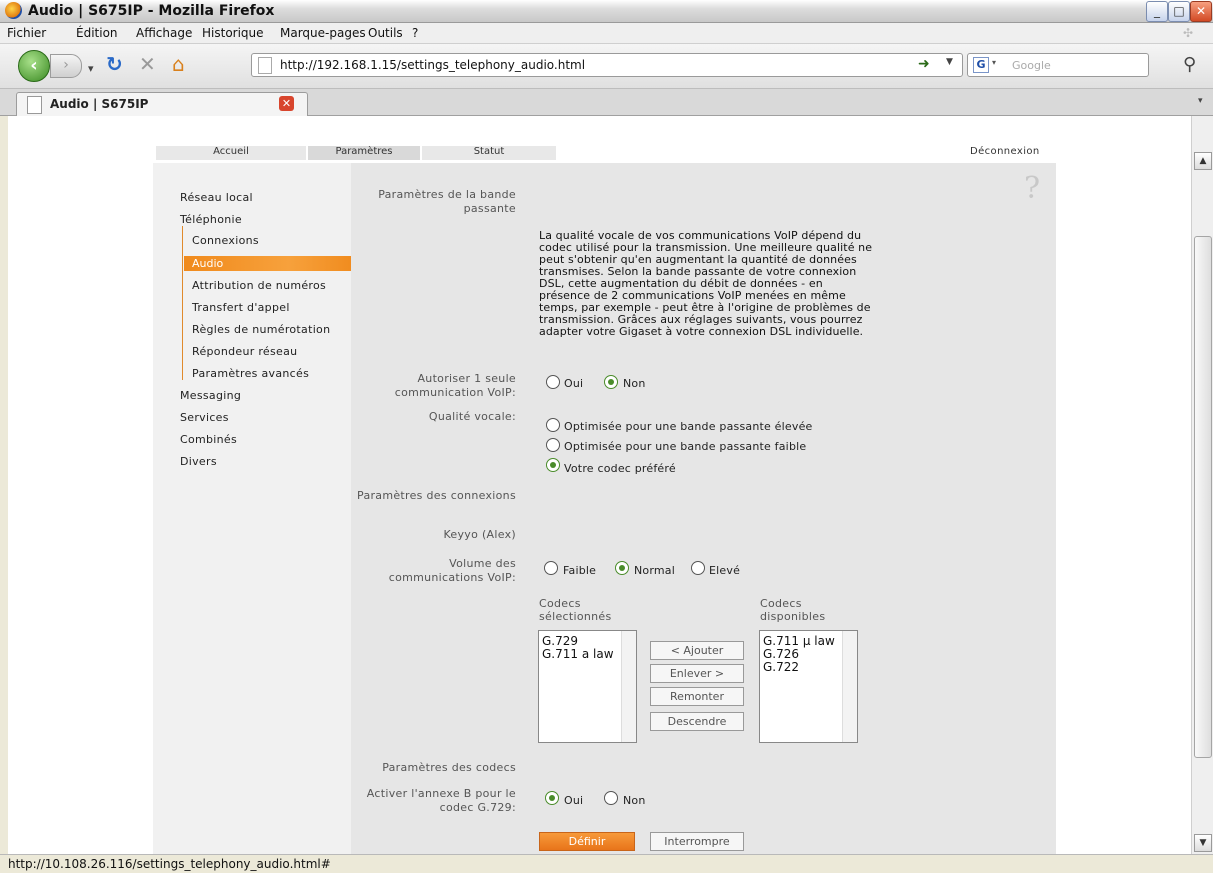  What do you see at coordinates (553, 445) in the screenshot?
I see `quality-low-radio` at bounding box center [553, 445].